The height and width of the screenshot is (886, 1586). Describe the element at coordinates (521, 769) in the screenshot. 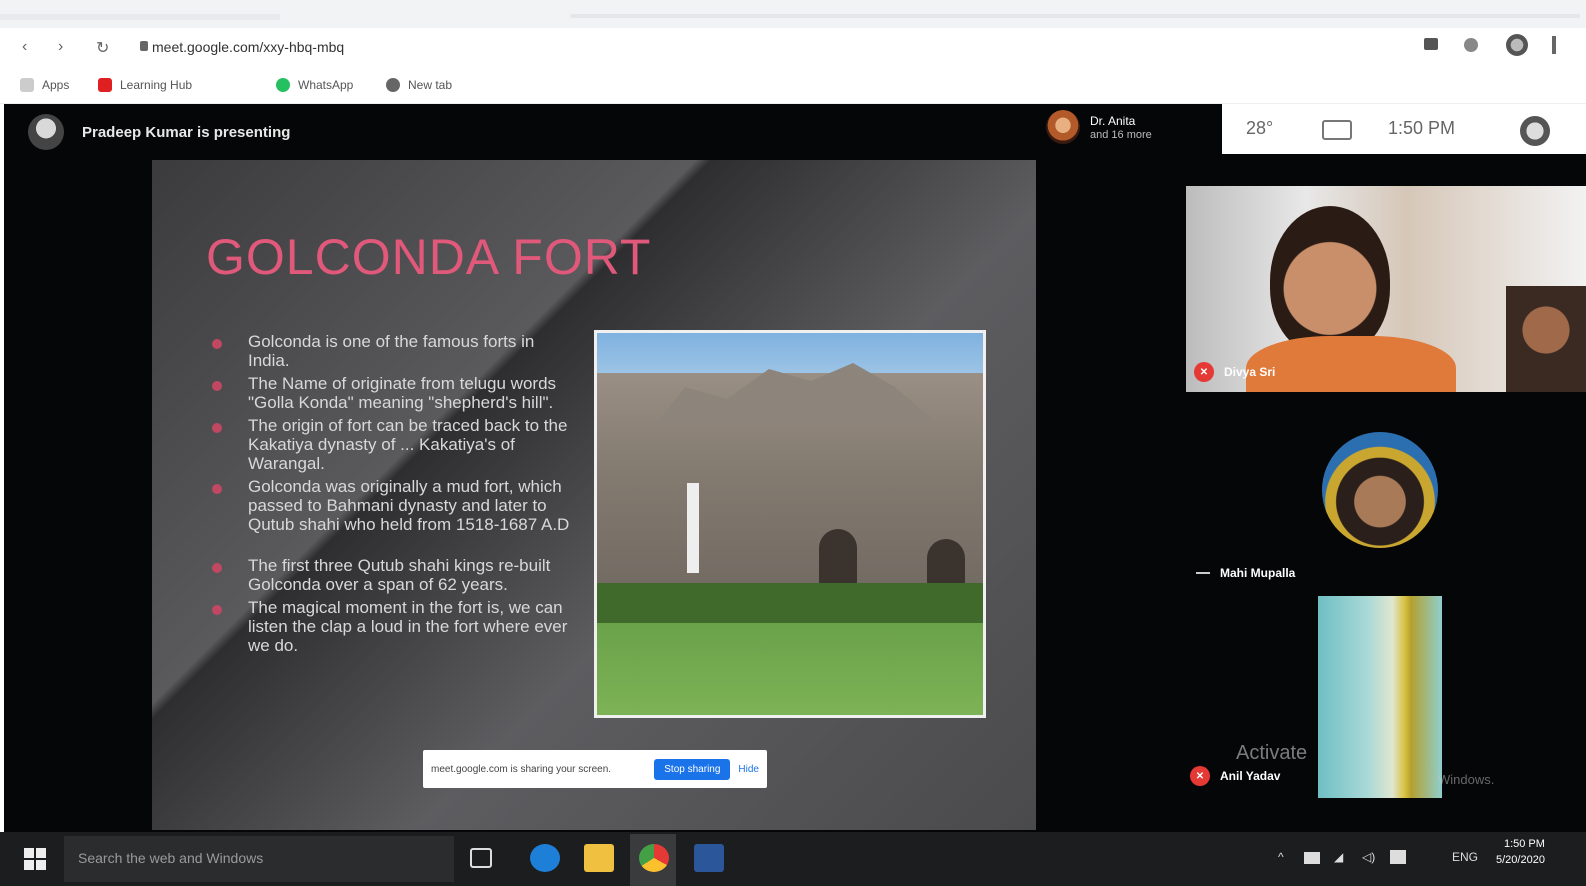

I see `share-banner-text: meet.google.com is sharing your screen.` at that location.